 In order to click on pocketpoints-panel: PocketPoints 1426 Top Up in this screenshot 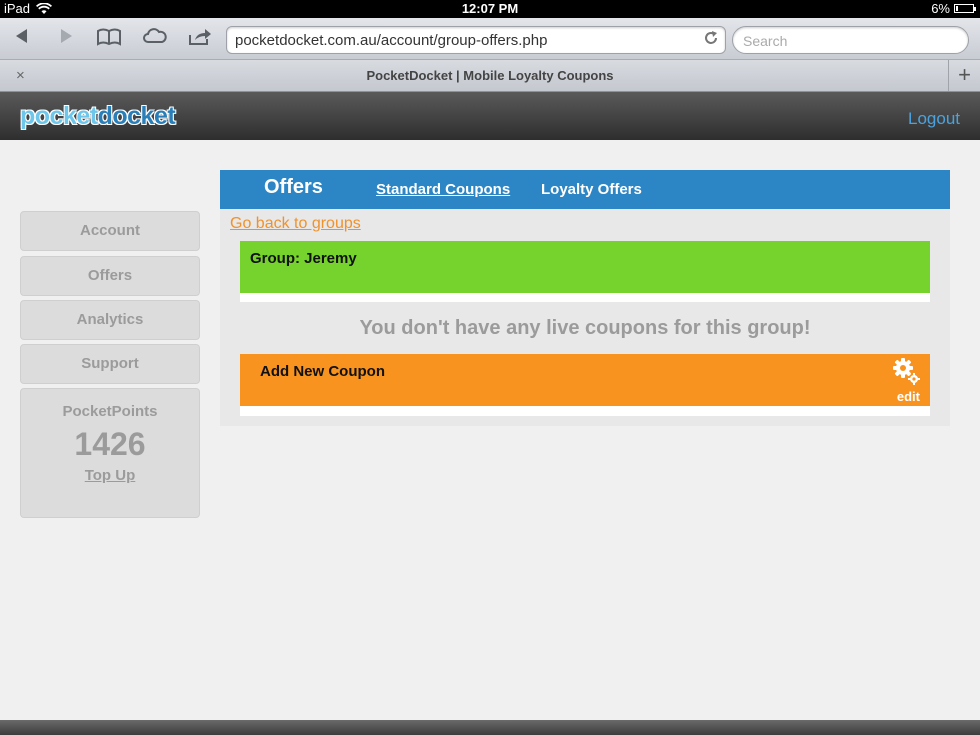, I will do `click(110, 453)`.